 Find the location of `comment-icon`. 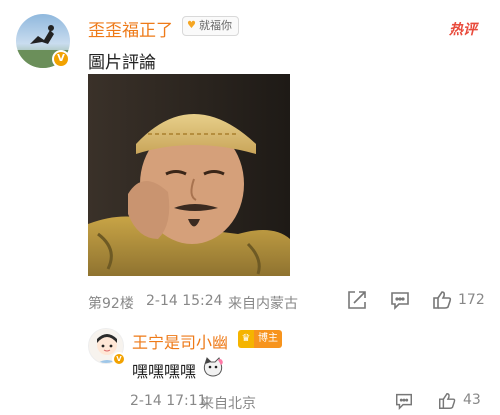

comment-icon is located at coordinates (400, 300).